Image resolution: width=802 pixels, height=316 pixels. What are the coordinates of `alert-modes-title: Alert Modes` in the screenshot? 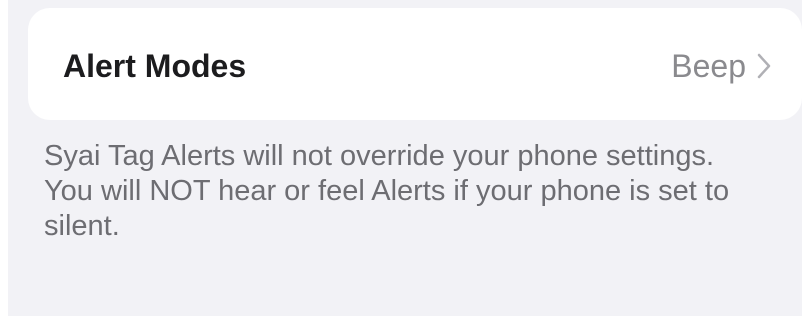 It's located at (155, 66).